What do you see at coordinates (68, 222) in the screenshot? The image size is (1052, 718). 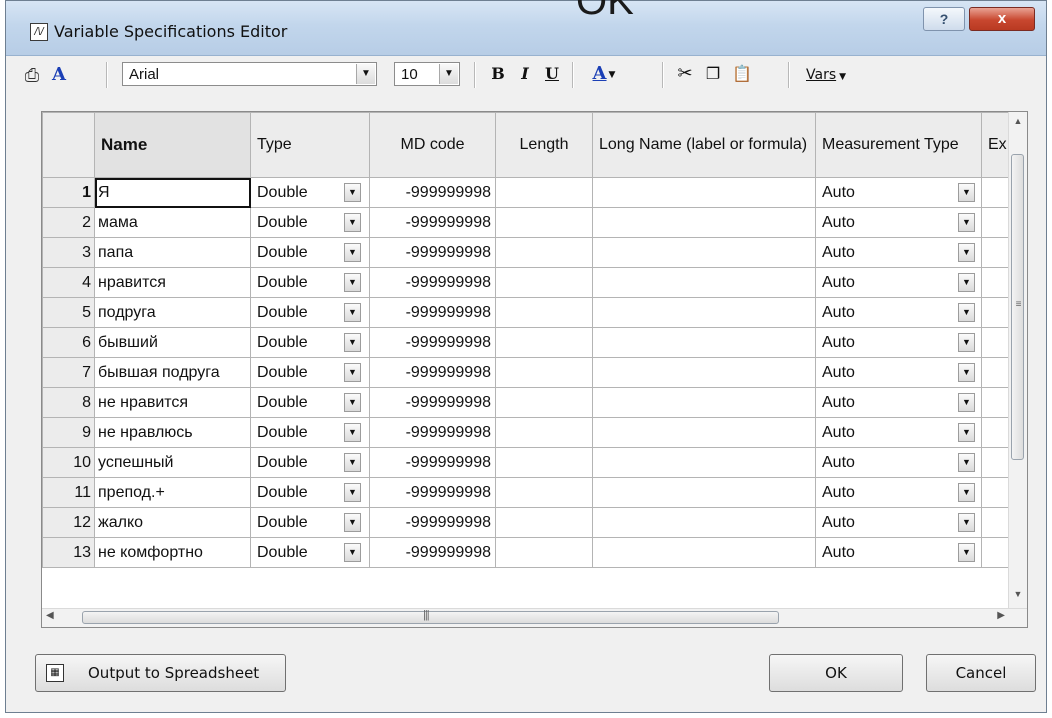 I see `row-number: 2` at bounding box center [68, 222].